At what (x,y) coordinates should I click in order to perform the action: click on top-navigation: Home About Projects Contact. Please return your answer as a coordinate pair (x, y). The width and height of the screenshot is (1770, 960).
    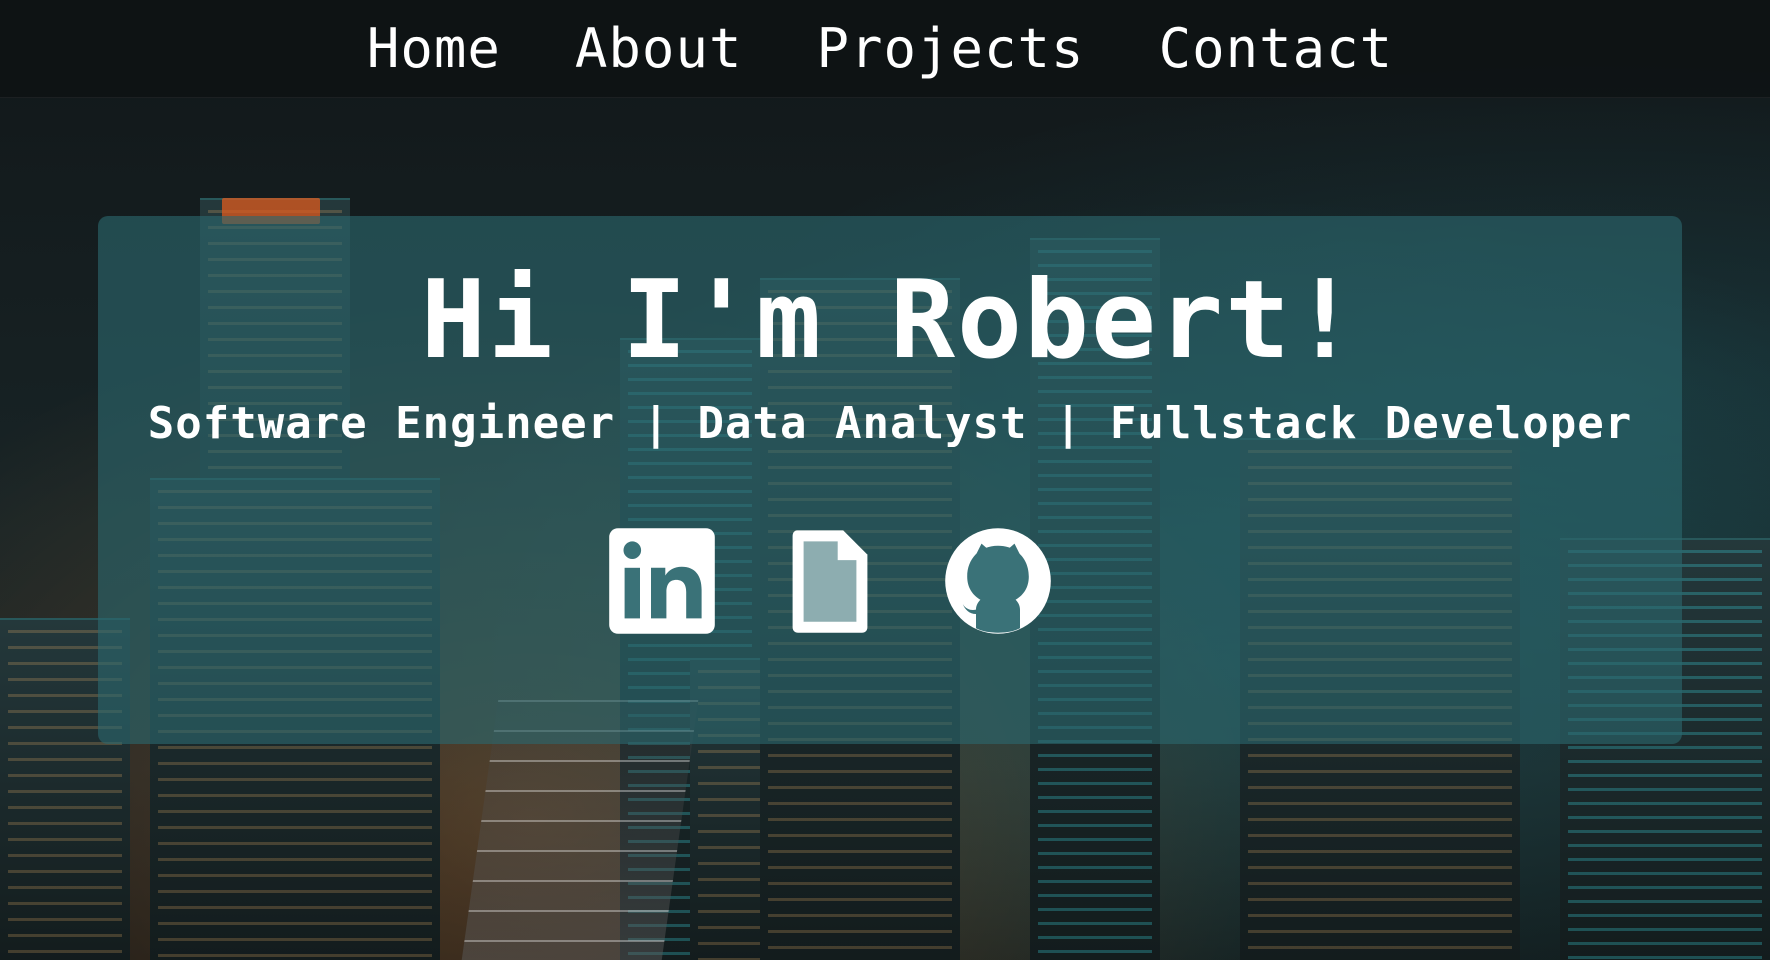
    Looking at the image, I should click on (885, 49).